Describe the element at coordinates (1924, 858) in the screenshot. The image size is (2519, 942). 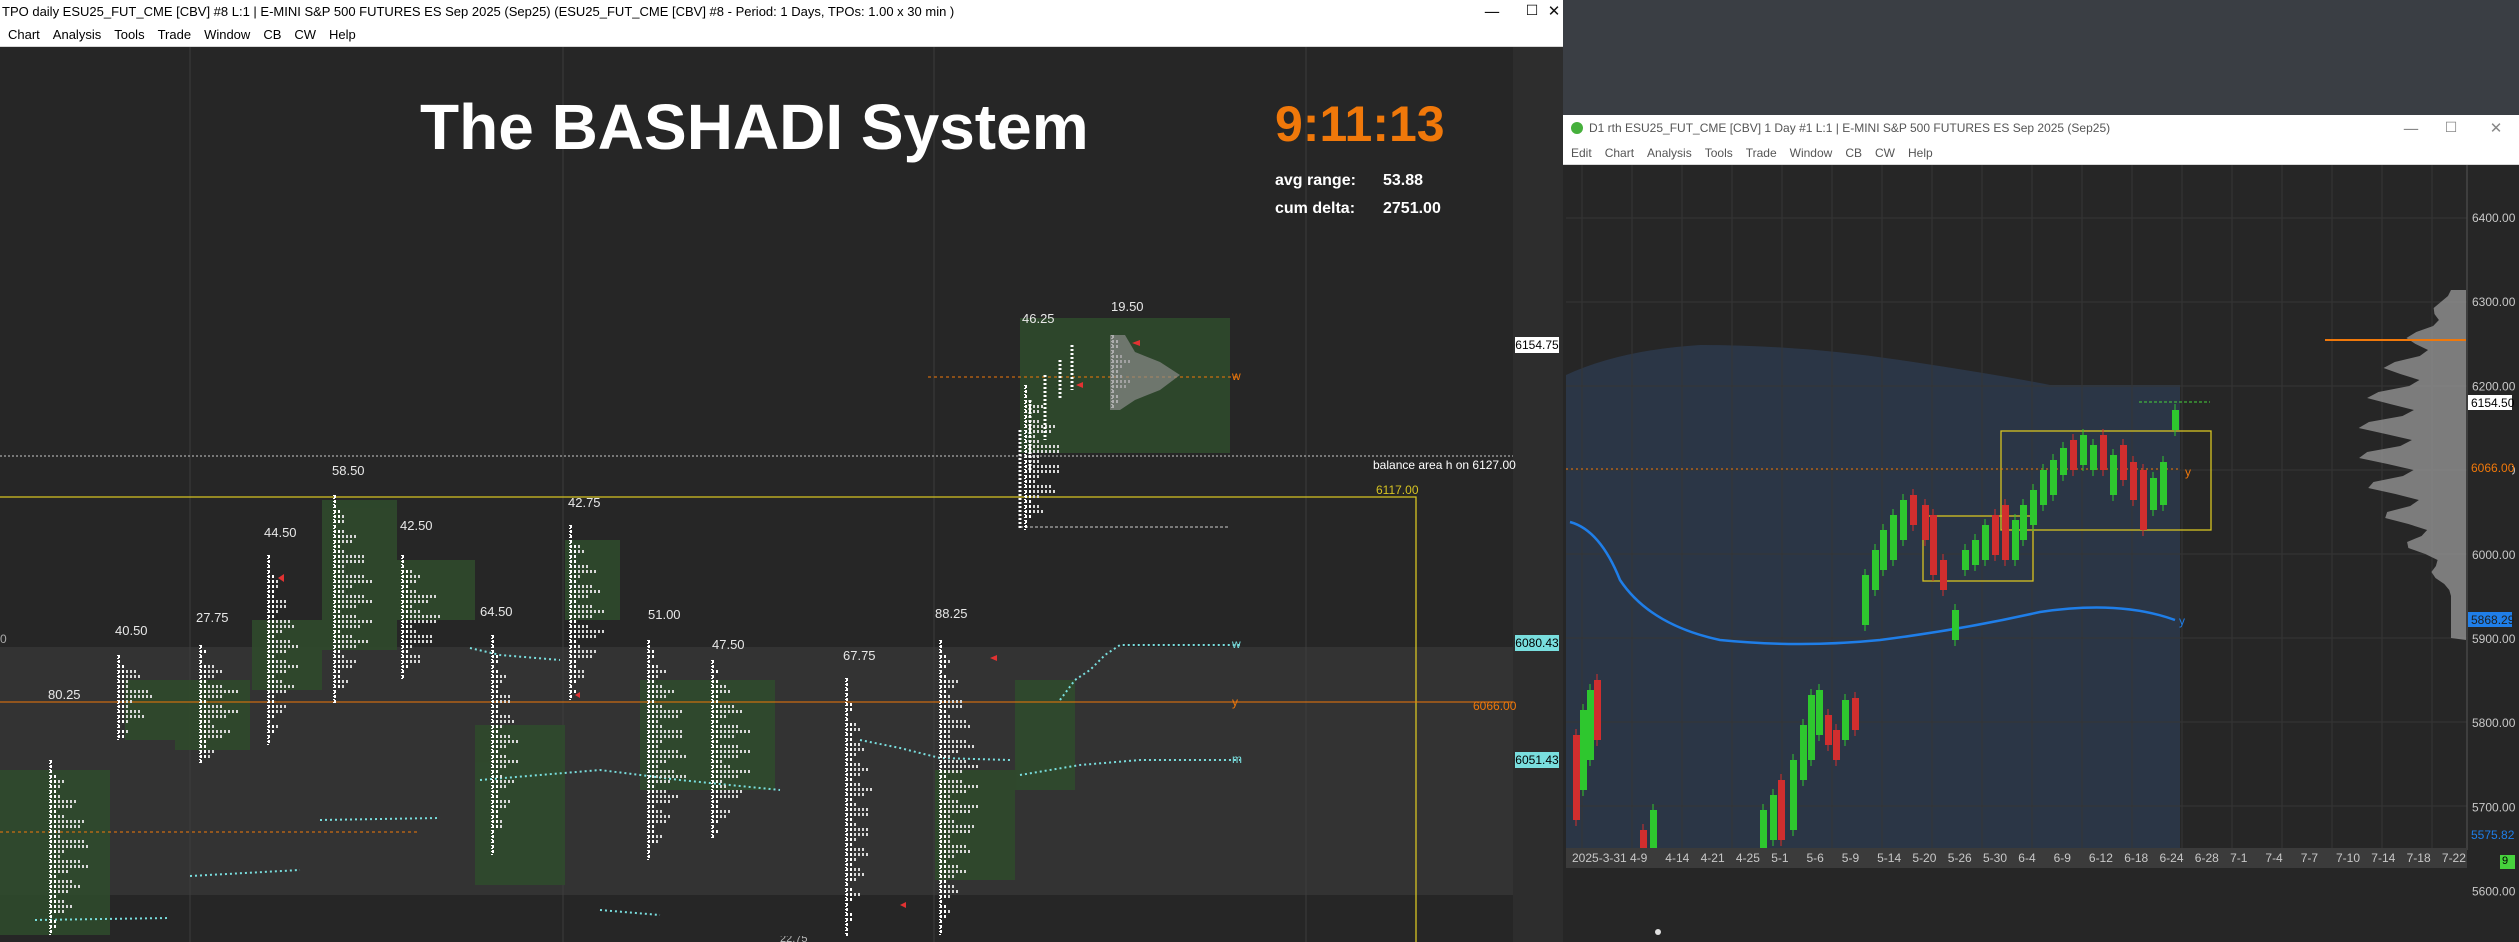
I see `x-axis-tick: 5-20` at that location.